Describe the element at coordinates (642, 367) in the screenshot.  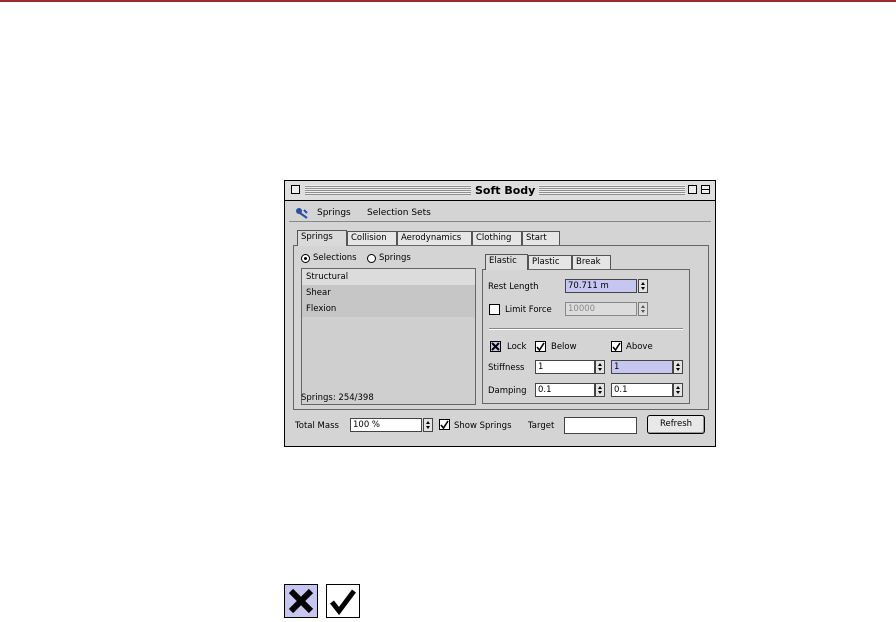
I see `stiffness-above-field: 1` at that location.